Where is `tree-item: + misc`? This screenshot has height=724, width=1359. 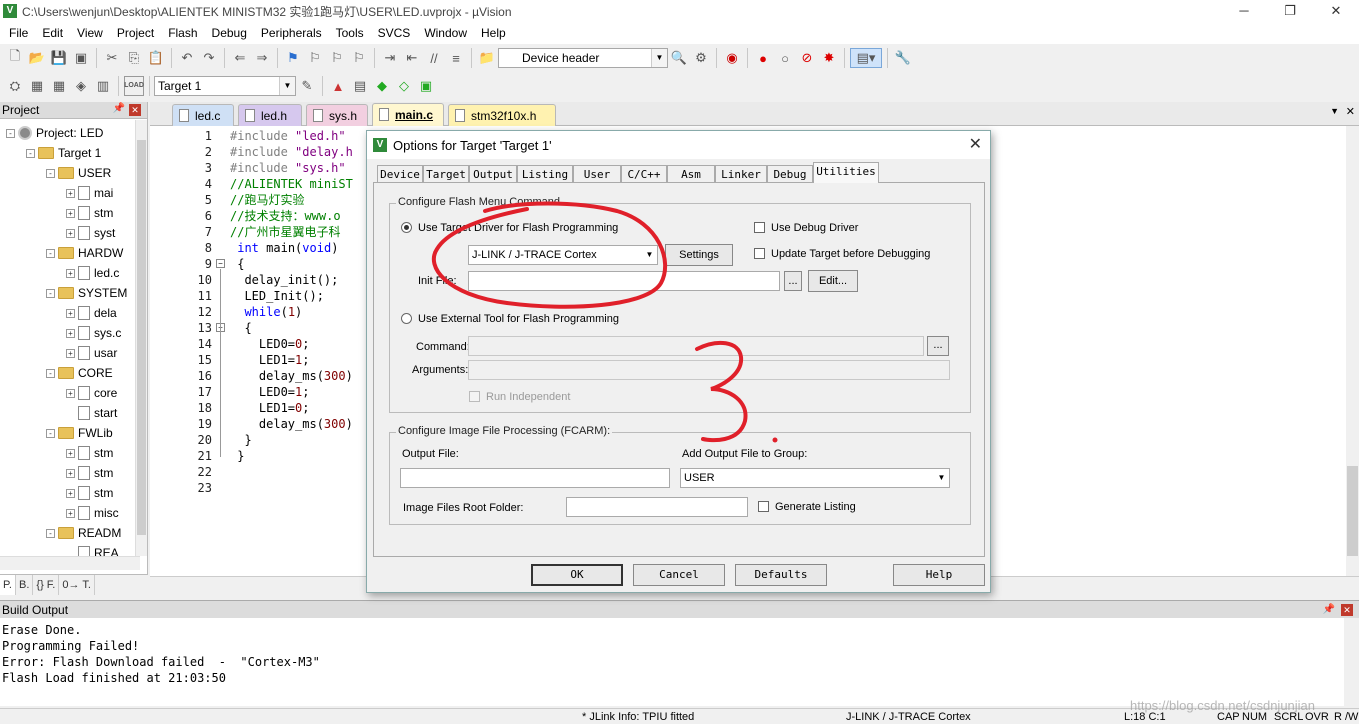 tree-item: + misc is located at coordinates (92, 513).